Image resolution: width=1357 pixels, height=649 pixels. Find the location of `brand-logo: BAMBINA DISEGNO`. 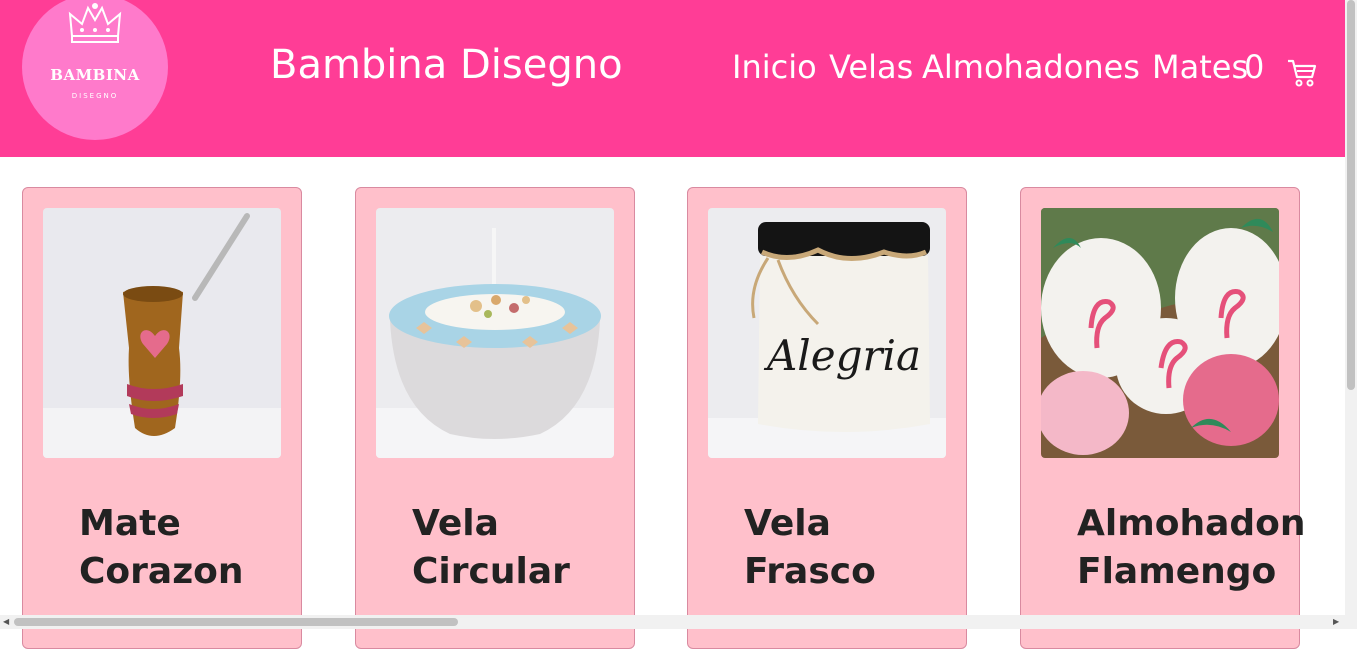

brand-logo: BAMBINA DISEGNO is located at coordinates (95, 70).